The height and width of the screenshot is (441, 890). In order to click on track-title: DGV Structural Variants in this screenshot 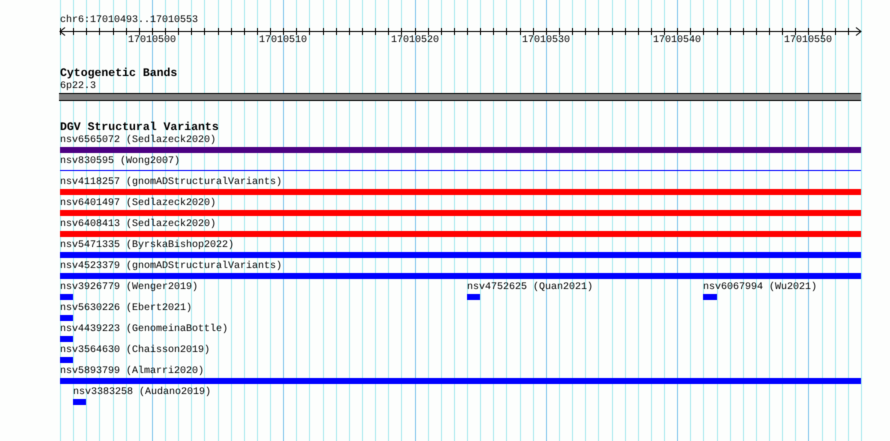, I will do `click(139, 128)`.